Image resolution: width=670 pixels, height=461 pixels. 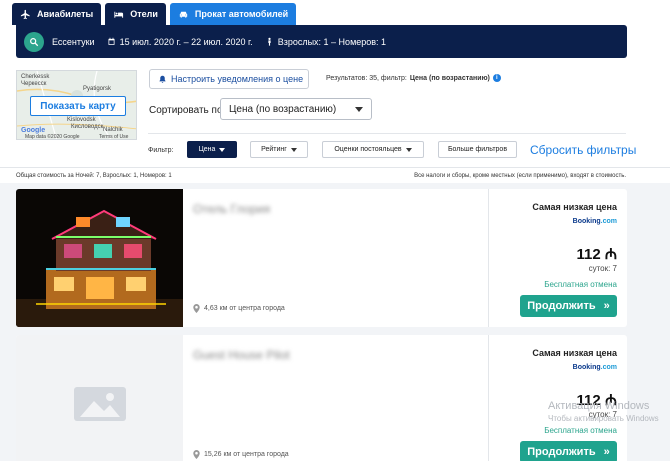 What do you see at coordinates (87, 127) in the screenshot?
I see `map-label-kislovodsk-ru: Кисловодск` at bounding box center [87, 127].